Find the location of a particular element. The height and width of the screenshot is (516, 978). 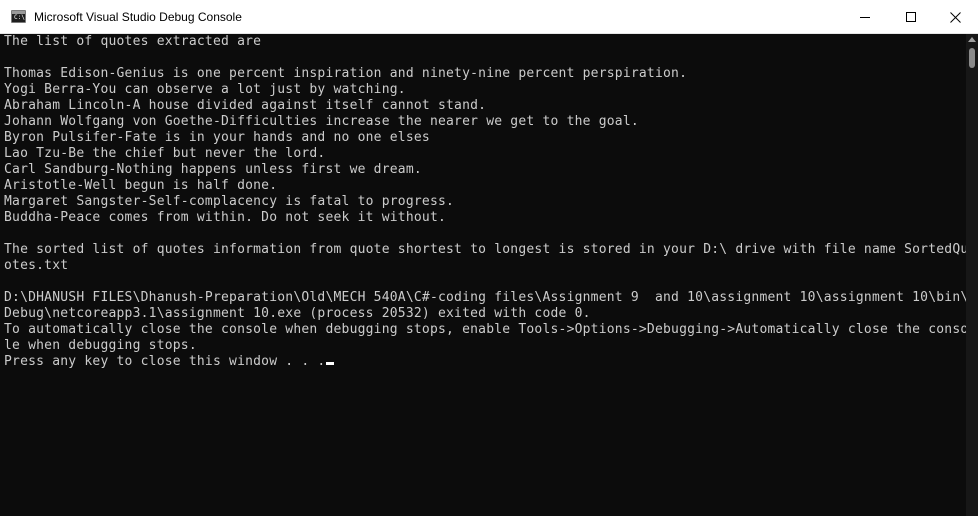

console-app-icon: C:\ is located at coordinates (18, 16).